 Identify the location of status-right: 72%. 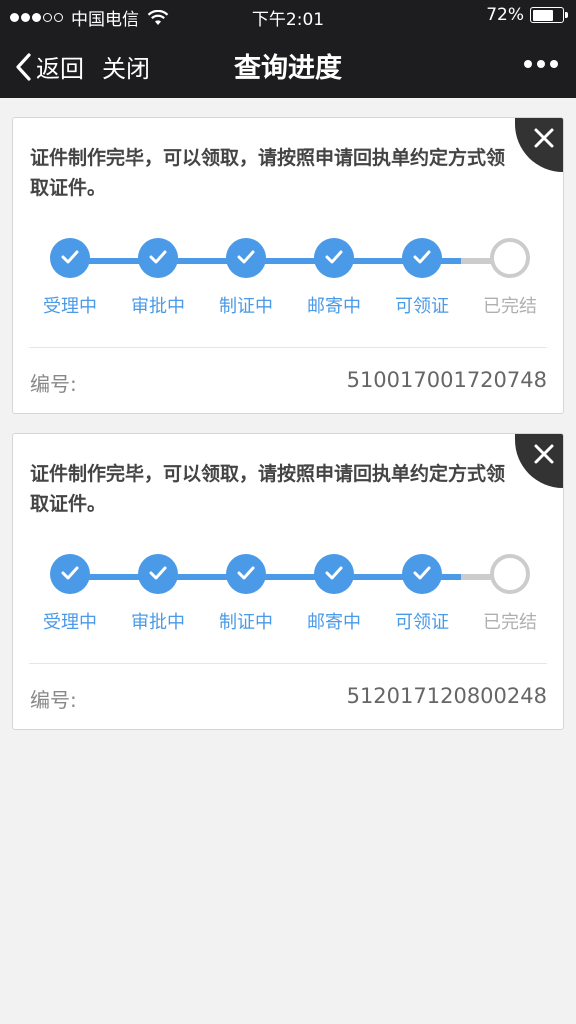
(527, 15).